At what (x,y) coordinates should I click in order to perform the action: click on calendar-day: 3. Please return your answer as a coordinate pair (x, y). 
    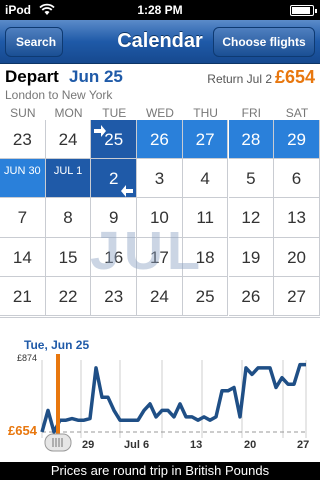
    Looking at the image, I should click on (160, 179).